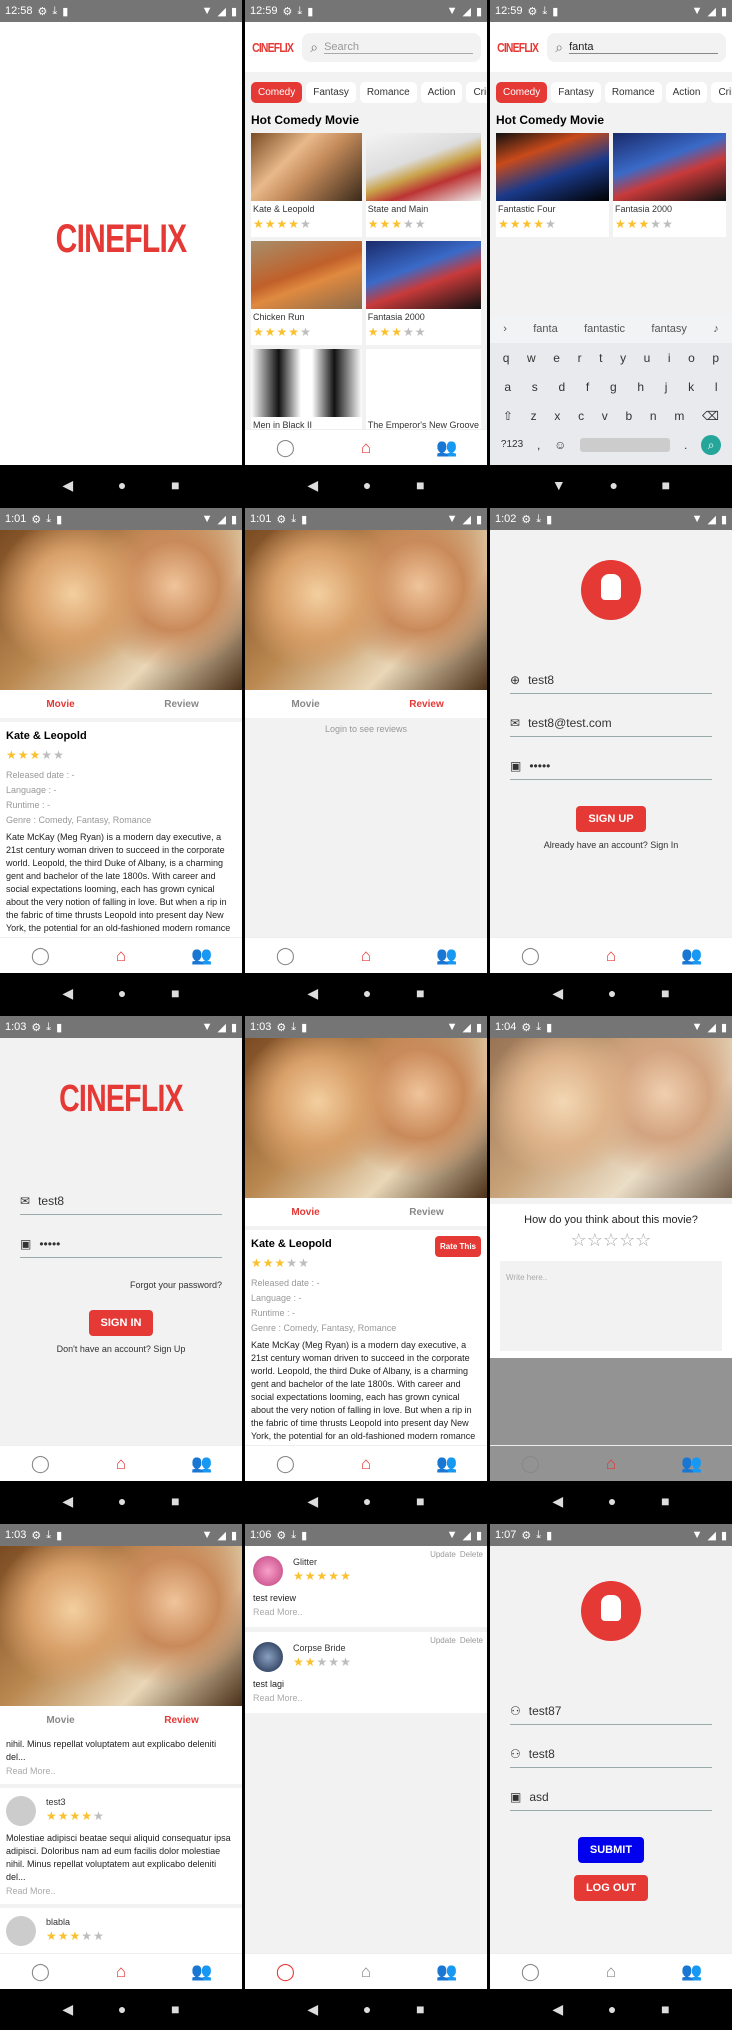  Describe the element at coordinates (605, 416) in the screenshot. I see `key: v` at that location.